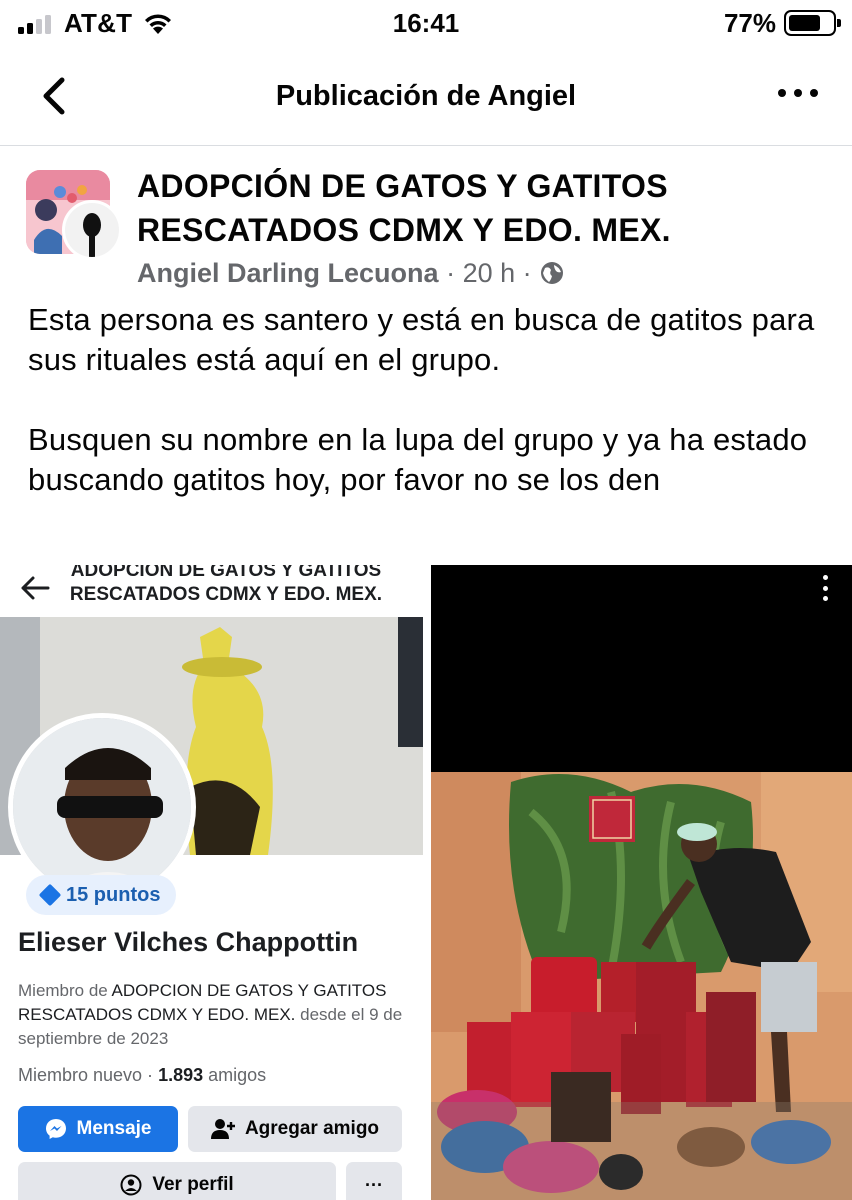 The width and height of the screenshot is (852, 1200). Describe the element at coordinates (825, 577) in the screenshot. I see `more-vertical-icon` at that location.